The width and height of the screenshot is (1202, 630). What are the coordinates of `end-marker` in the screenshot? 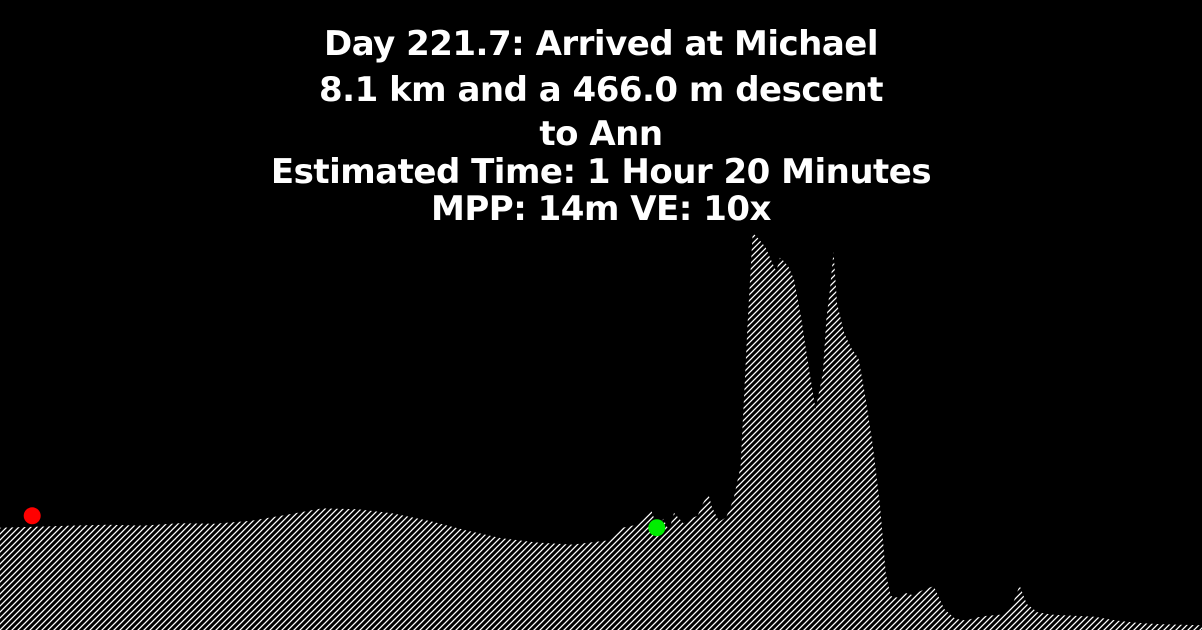 It's located at (657, 528).